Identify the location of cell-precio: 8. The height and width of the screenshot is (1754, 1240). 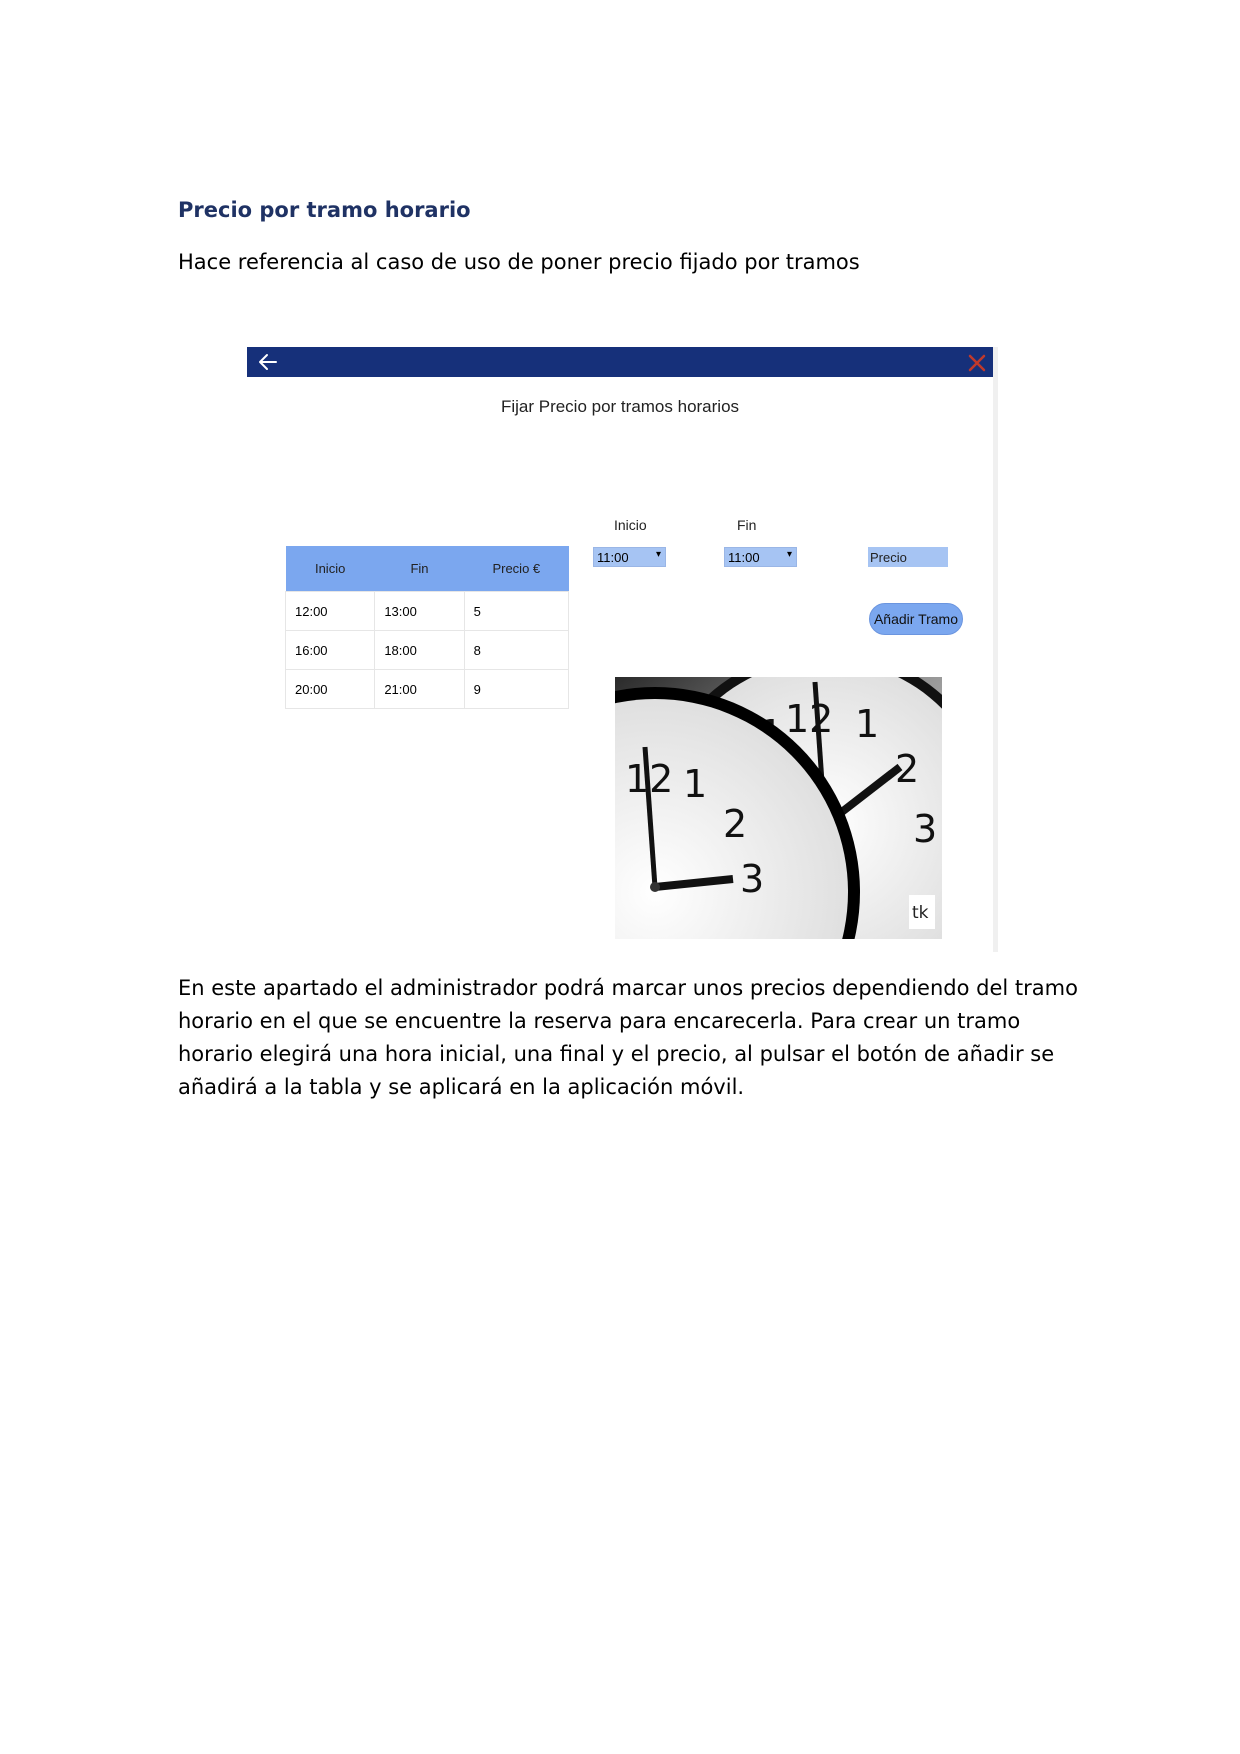
(516, 650).